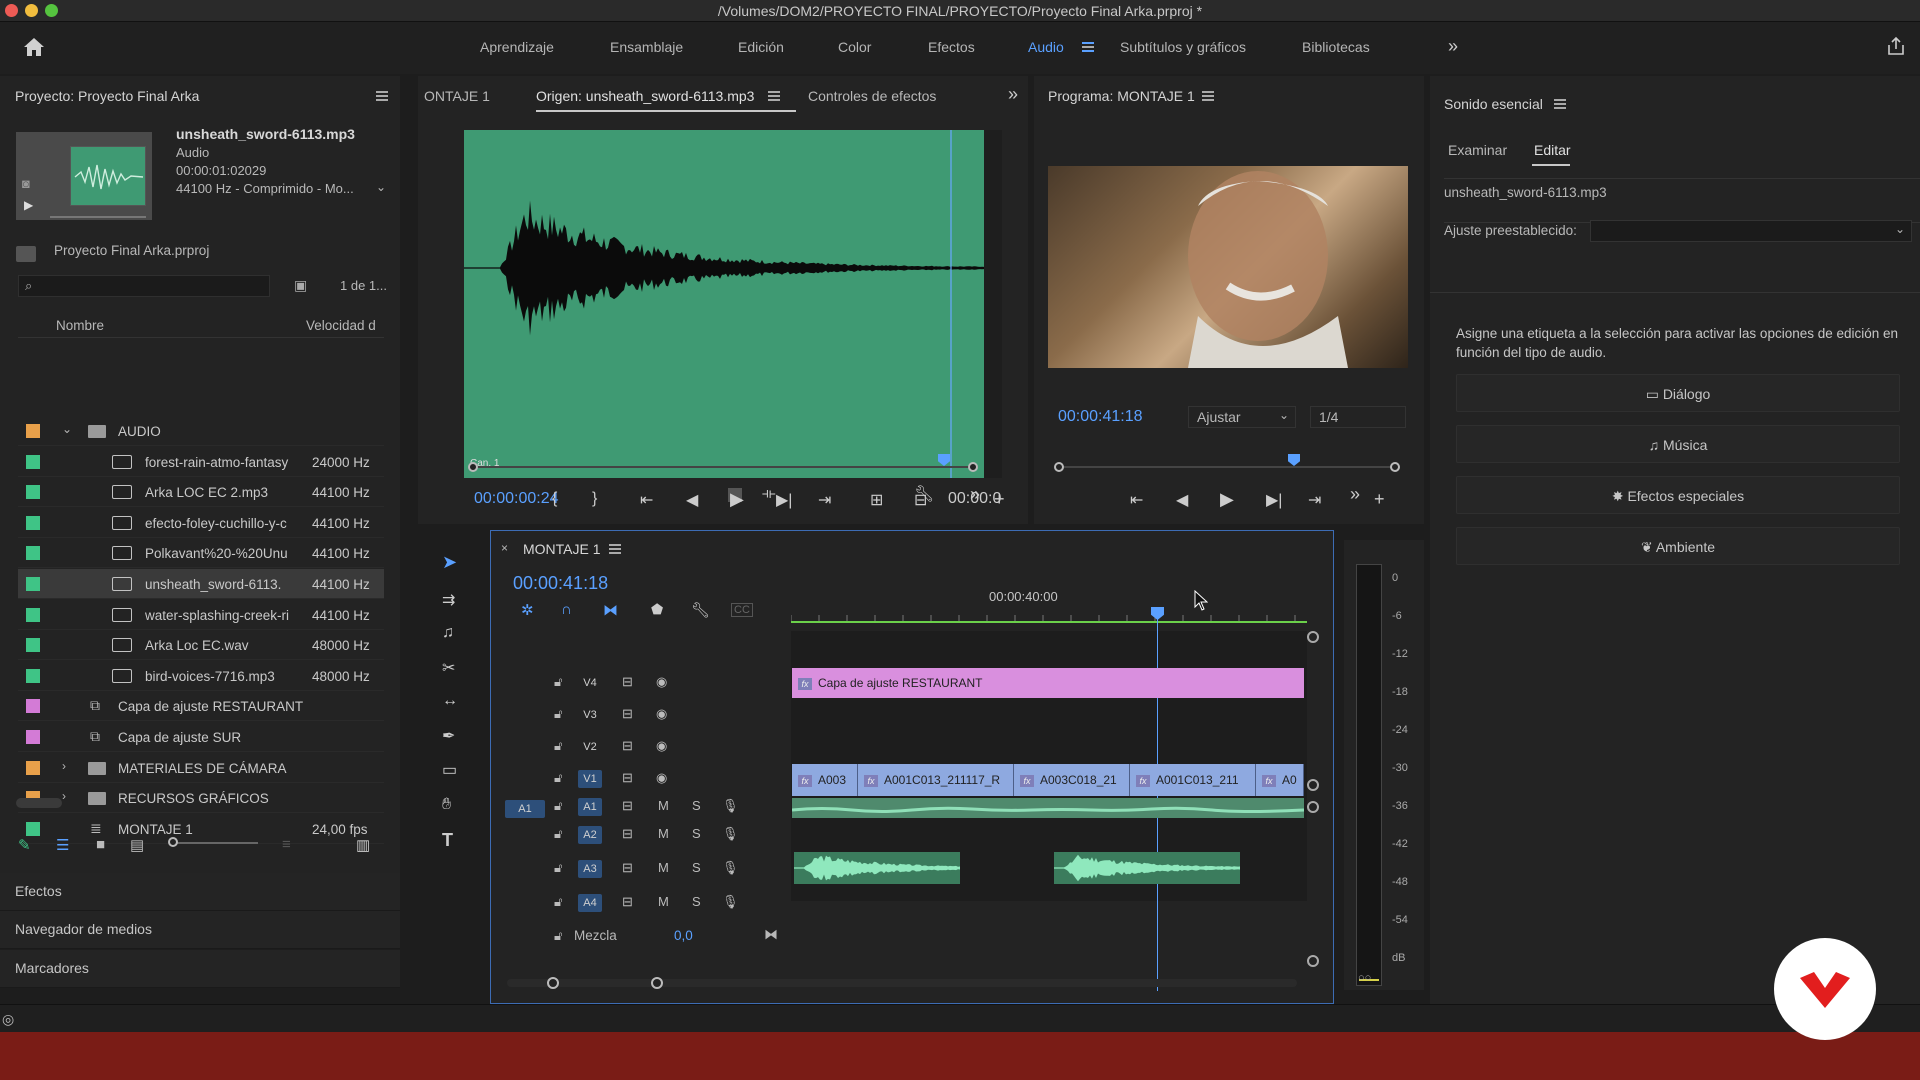 This screenshot has height=1080, width=1920. What do you see at coordinates (733, 304) in the screenshot?
I see `source-waveform-view: Can. 1` at bounding box center [733, 304].